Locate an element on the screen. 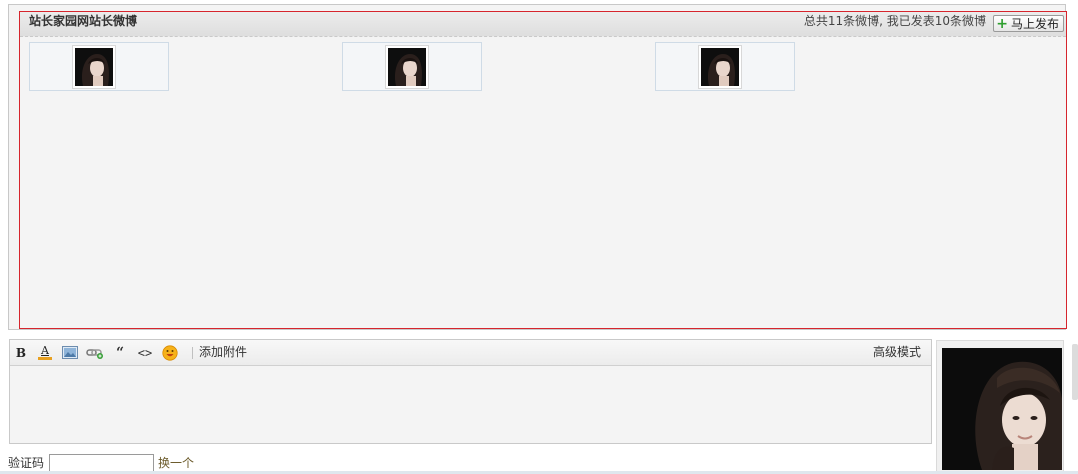  toolbar-divider is located at coordinates (192, 353).